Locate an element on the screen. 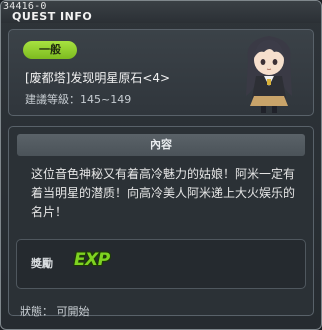 The width and height of the screenshot is (322, 330). recommended-level: 建議等級：145~149 is located at coordinates (78, 99).